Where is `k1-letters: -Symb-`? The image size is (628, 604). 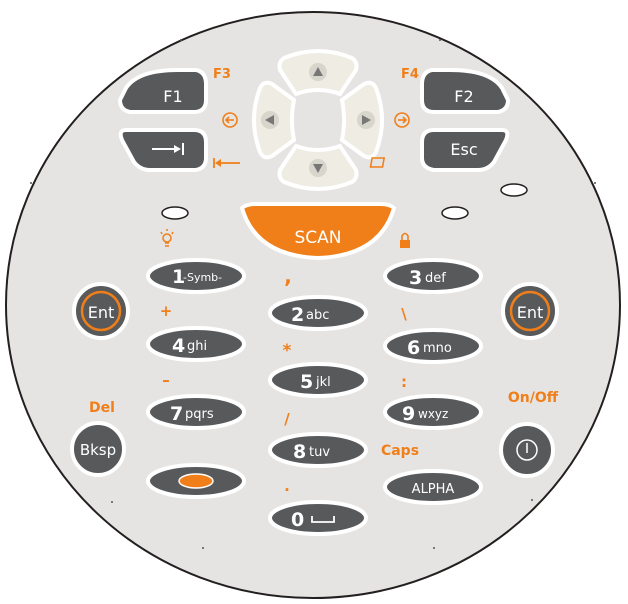 k1-letters: -Symb- is located at coordinates (202, 277).